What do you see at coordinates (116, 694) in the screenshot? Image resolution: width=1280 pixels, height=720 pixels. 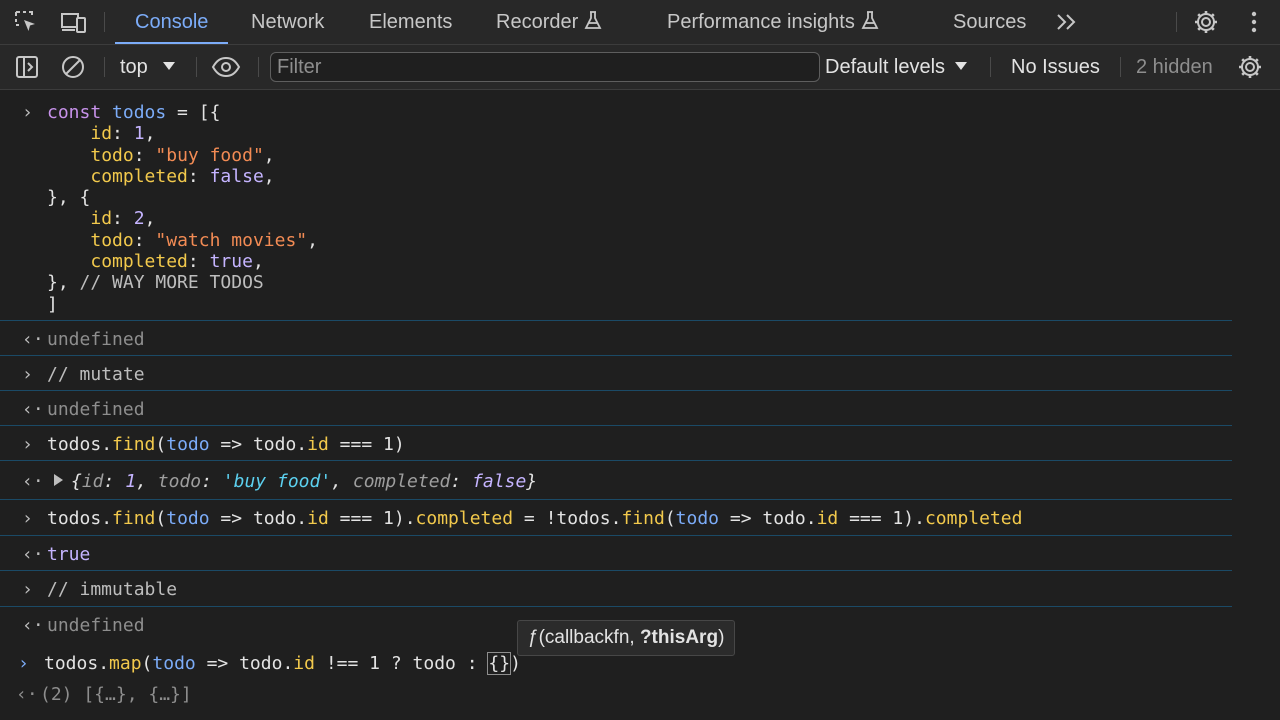 I see `eager-eval-value: (2) [{…}, {…}]` at bounding box center [116, 694].